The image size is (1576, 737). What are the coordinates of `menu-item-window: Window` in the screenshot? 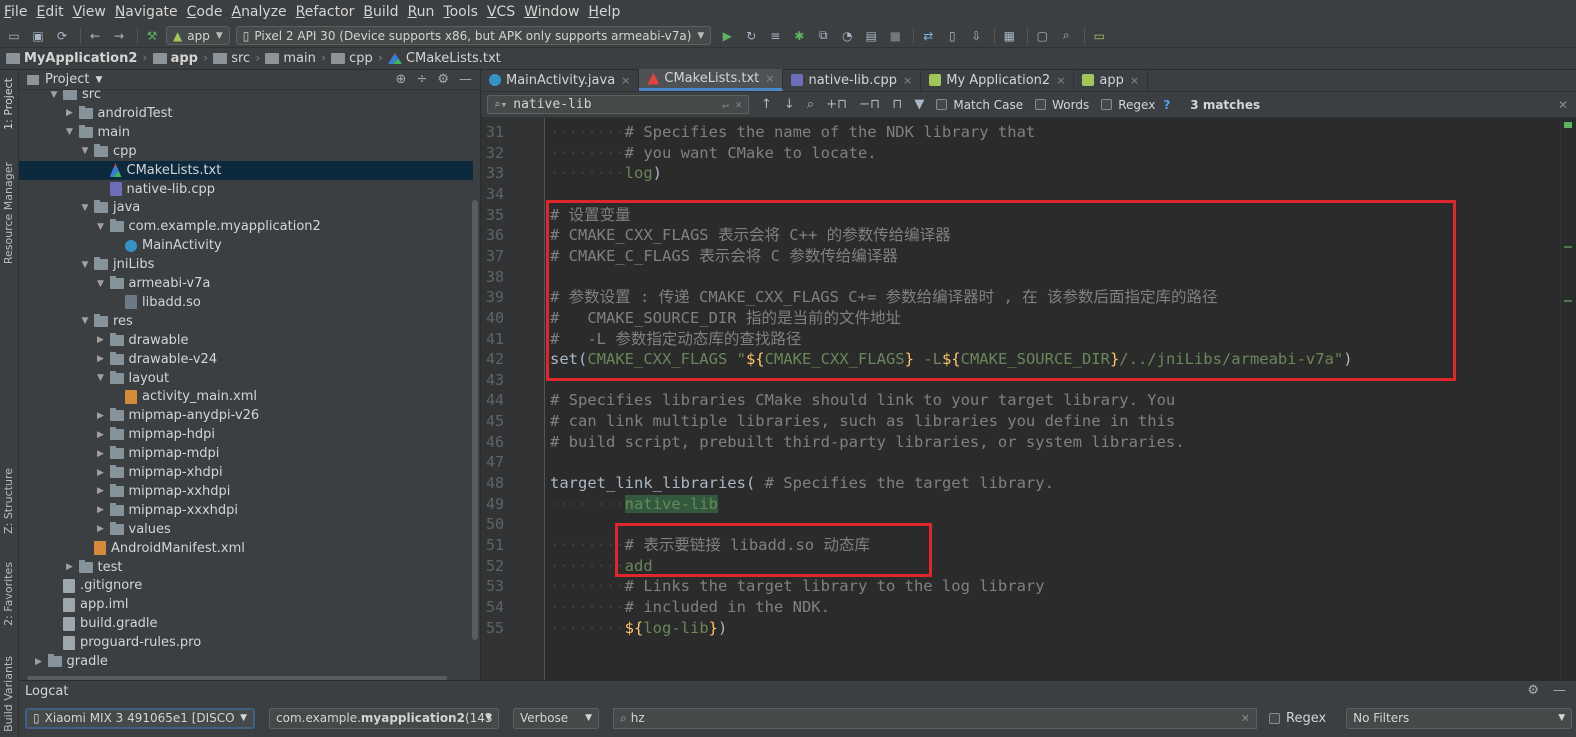 It's located at (551, 12).